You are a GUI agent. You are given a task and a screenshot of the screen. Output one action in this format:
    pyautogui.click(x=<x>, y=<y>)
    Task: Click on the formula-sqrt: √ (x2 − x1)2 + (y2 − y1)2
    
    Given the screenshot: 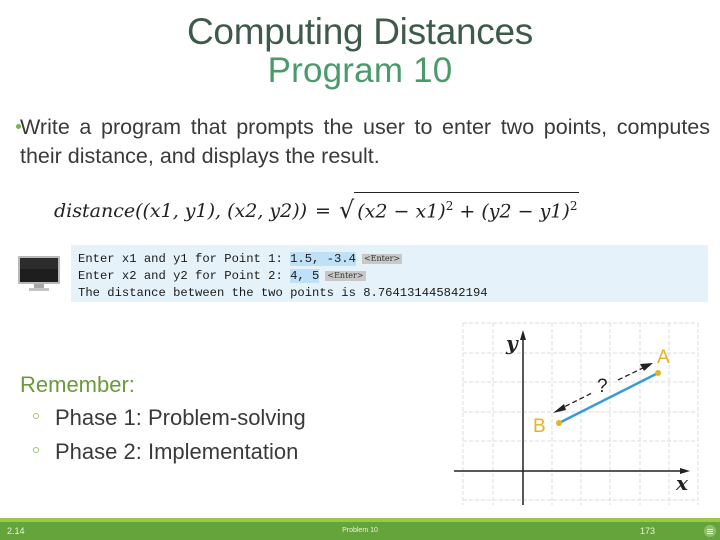 What is the action you would take?
    pyautogui.click(x=459, y=208)
    